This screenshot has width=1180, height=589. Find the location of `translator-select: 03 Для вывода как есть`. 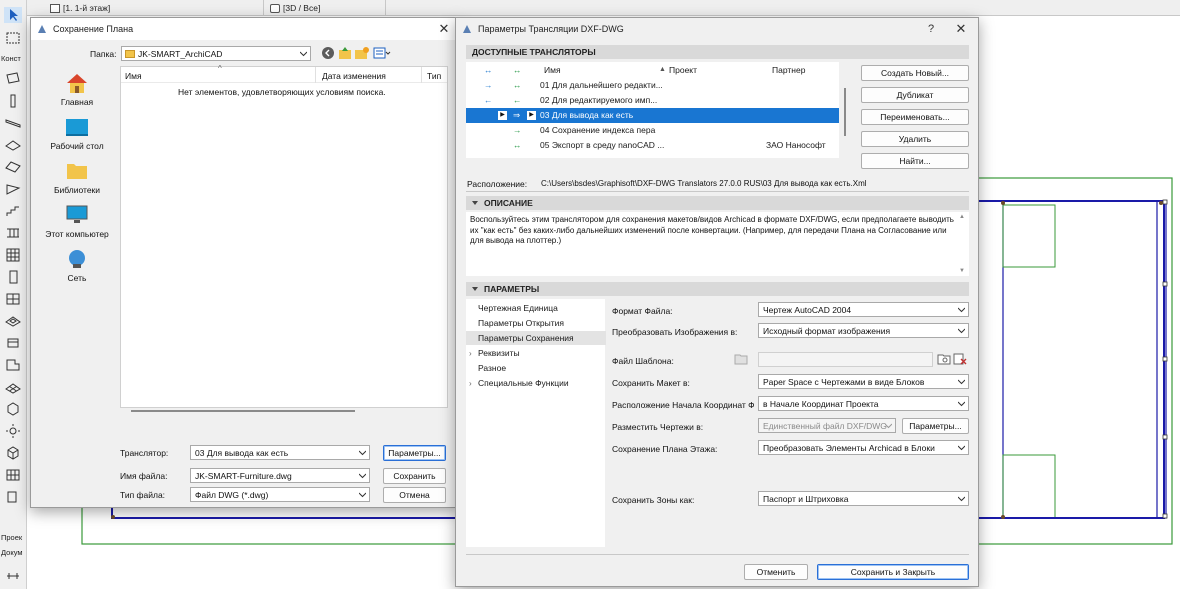

translator-select: 03 Для вывода как есть is located at coordinates (280, 452).